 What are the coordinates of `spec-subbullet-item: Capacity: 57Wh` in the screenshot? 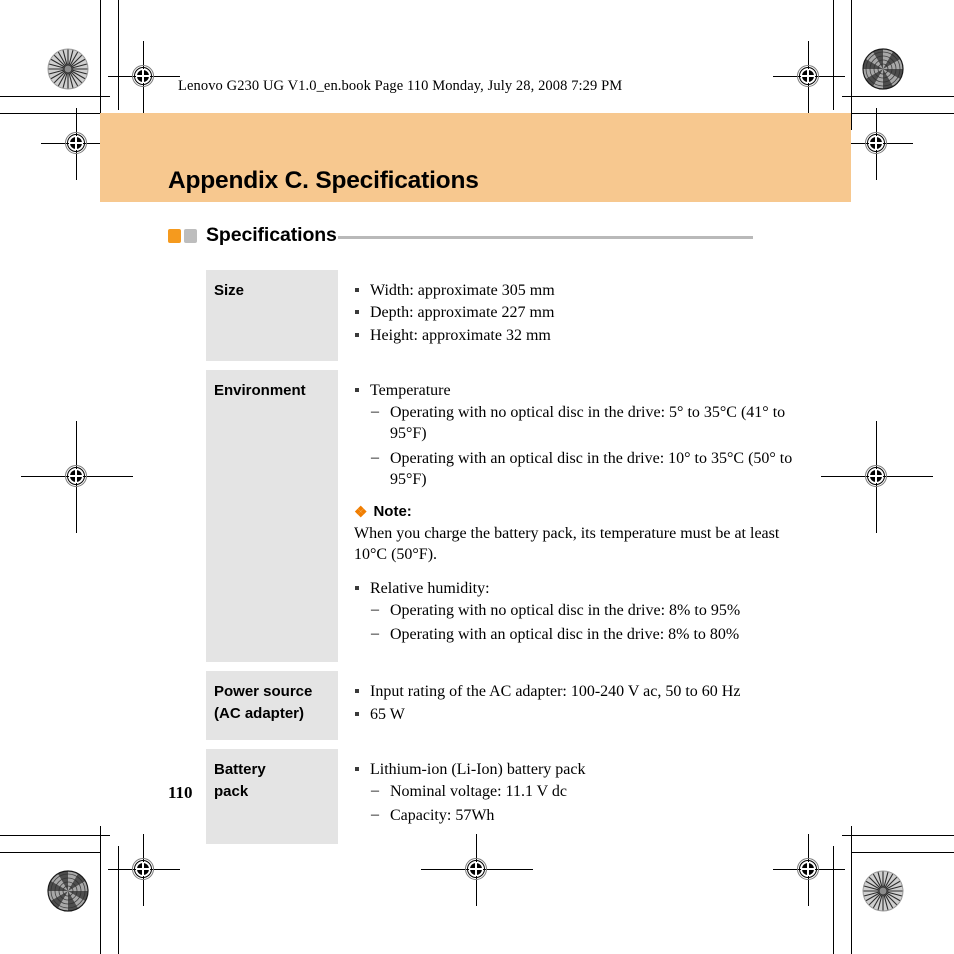 It's located at (583, 815).